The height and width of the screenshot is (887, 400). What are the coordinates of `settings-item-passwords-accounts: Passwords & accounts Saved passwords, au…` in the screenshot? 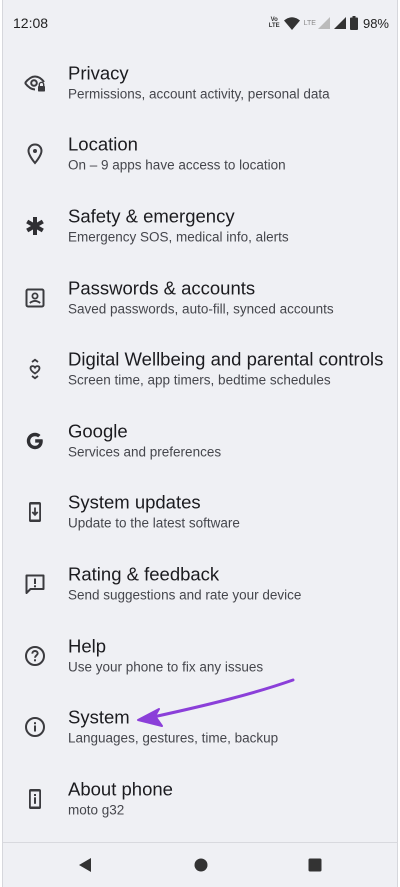 It's located at (200, 298).